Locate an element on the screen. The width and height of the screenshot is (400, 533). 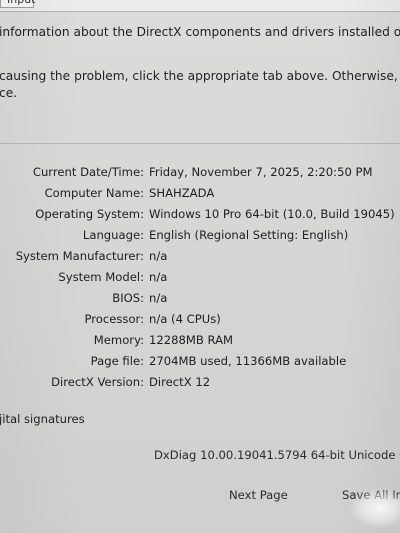
computer-name-value: SHAHZADA is located at coordinates (182, 193).